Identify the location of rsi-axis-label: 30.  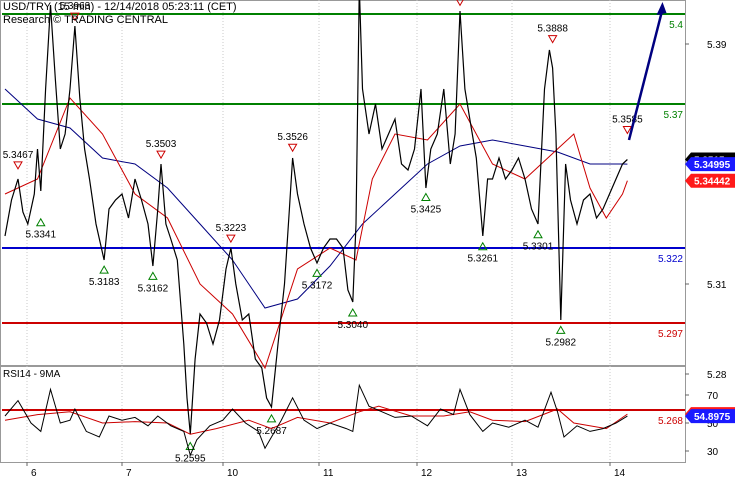
(713, 452).